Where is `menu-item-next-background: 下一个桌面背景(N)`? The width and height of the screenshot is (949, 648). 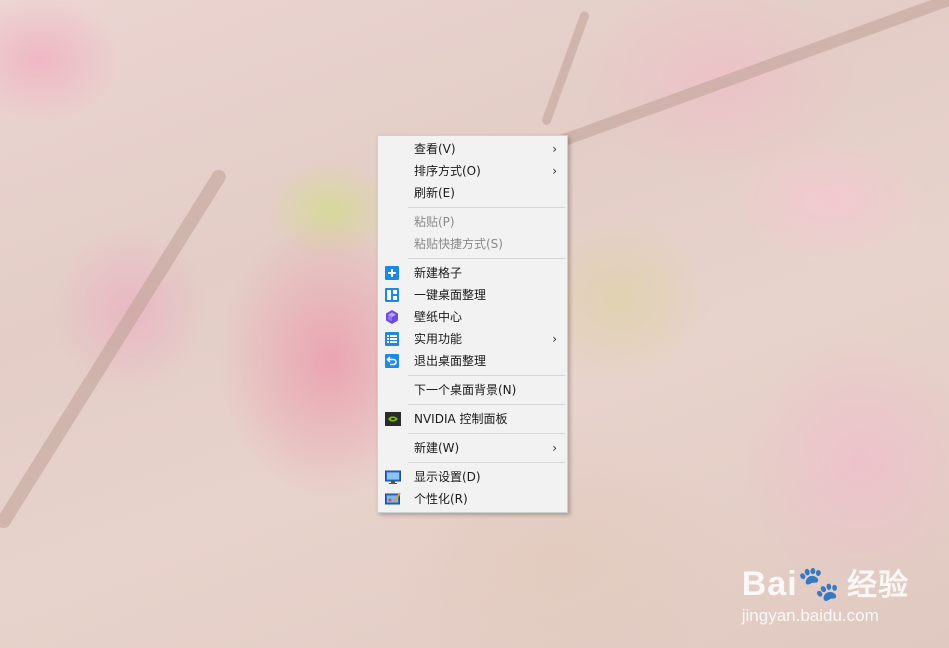 menu-item-next-background: 下一个桌面背景(N) is located at coordinates (472, 390).